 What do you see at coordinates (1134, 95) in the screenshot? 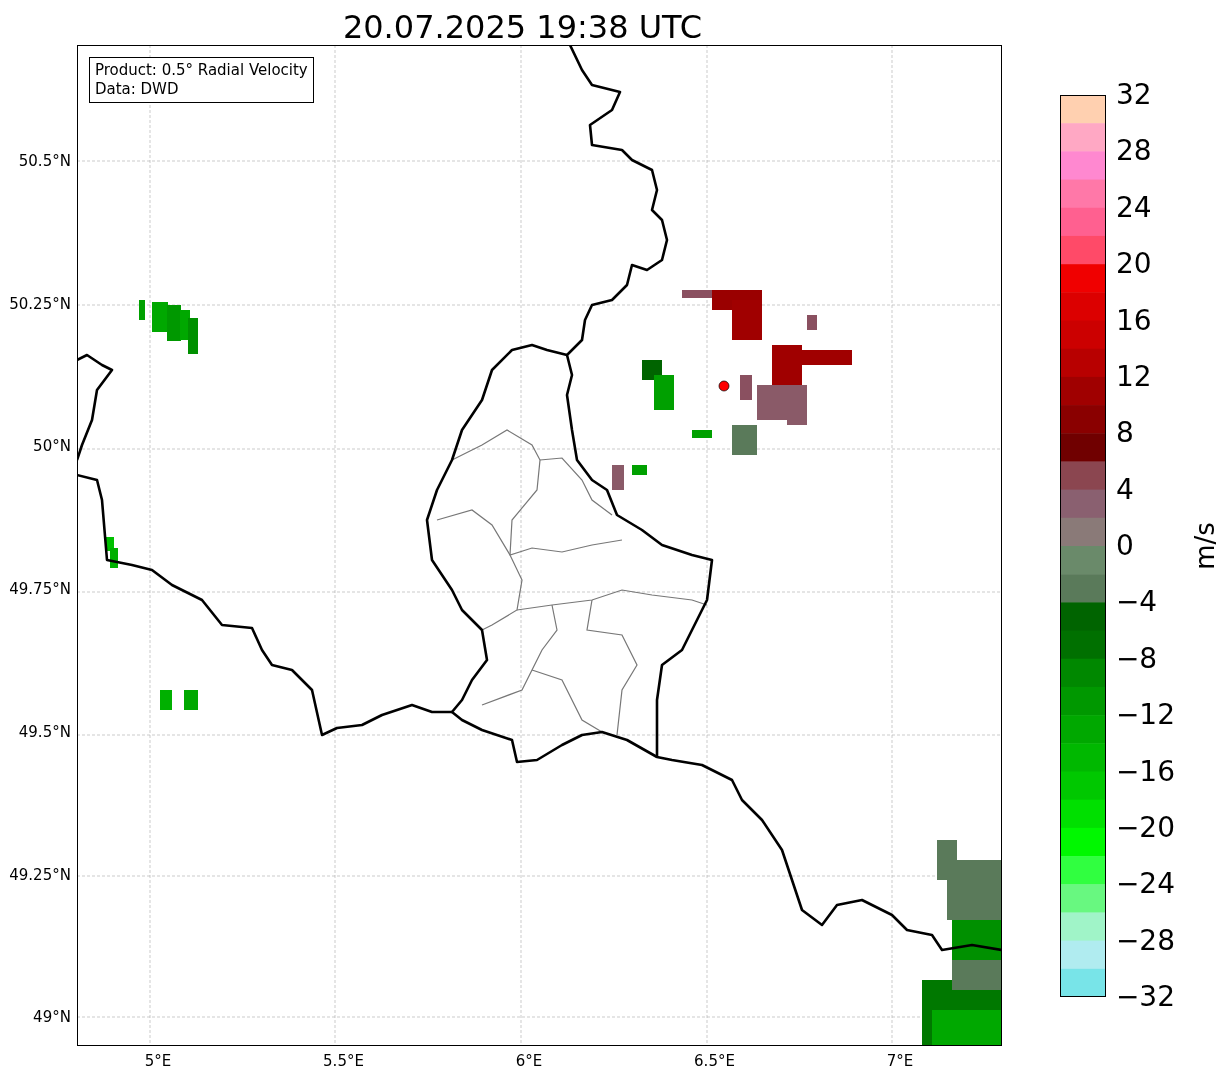
I see `scale-label: 32` at bounding box center [1134, 95].